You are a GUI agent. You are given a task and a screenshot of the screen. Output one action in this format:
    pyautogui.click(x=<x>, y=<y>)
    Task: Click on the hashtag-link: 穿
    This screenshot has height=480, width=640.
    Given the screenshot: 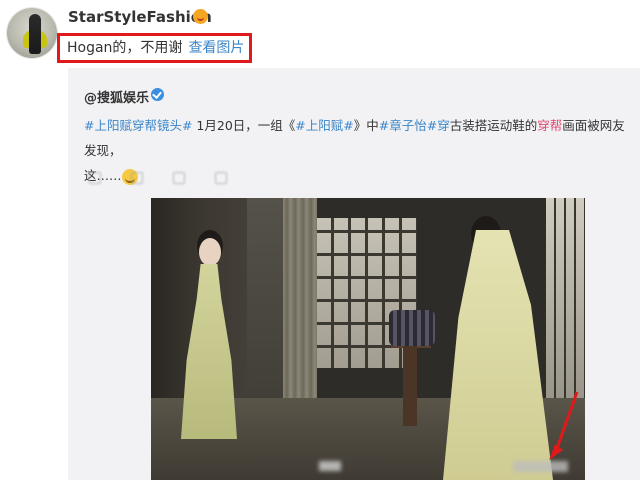 What is the action you would take?
    pyautogui.click(x=443, y=125)
    